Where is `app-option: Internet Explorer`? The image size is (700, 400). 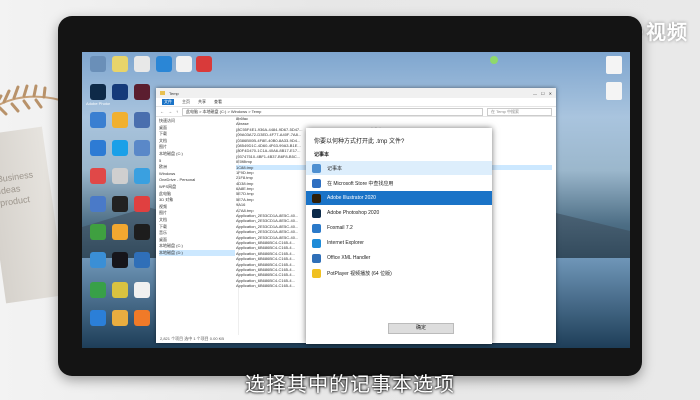 app-option: Internet Explorer is located at coordinates (399, 243).